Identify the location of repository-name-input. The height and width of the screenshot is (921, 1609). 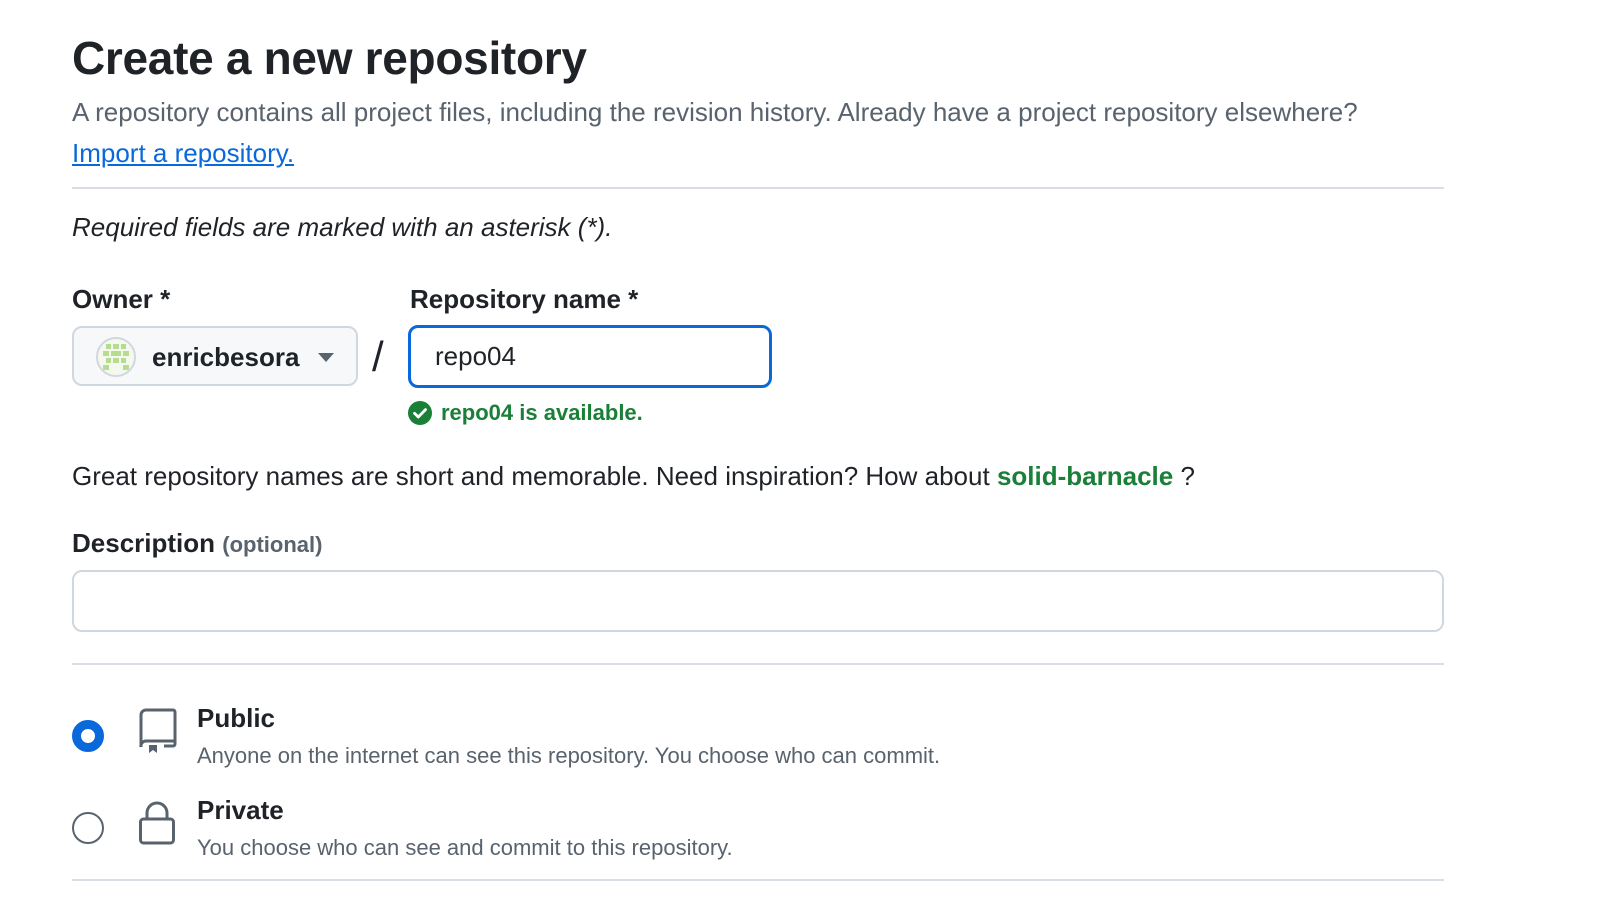
(590, 356).